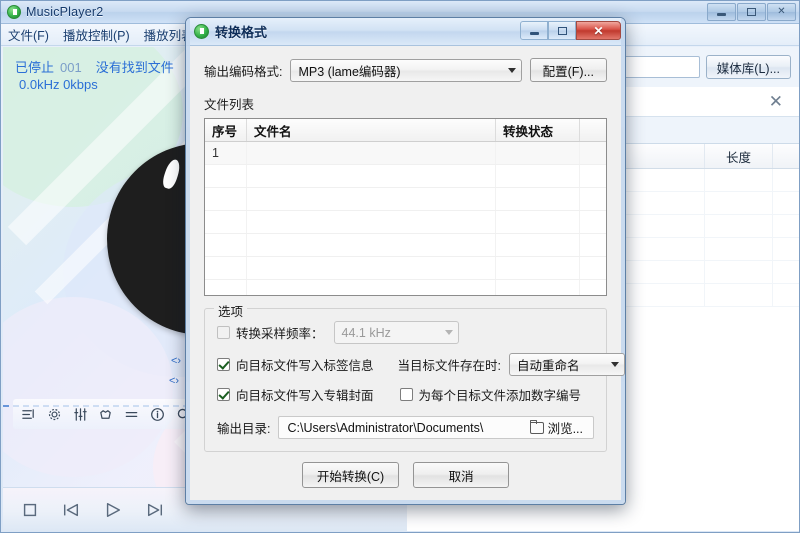 This screenshot has width=800, height=533. I want to click on column-header-pad, so click(593, 130).